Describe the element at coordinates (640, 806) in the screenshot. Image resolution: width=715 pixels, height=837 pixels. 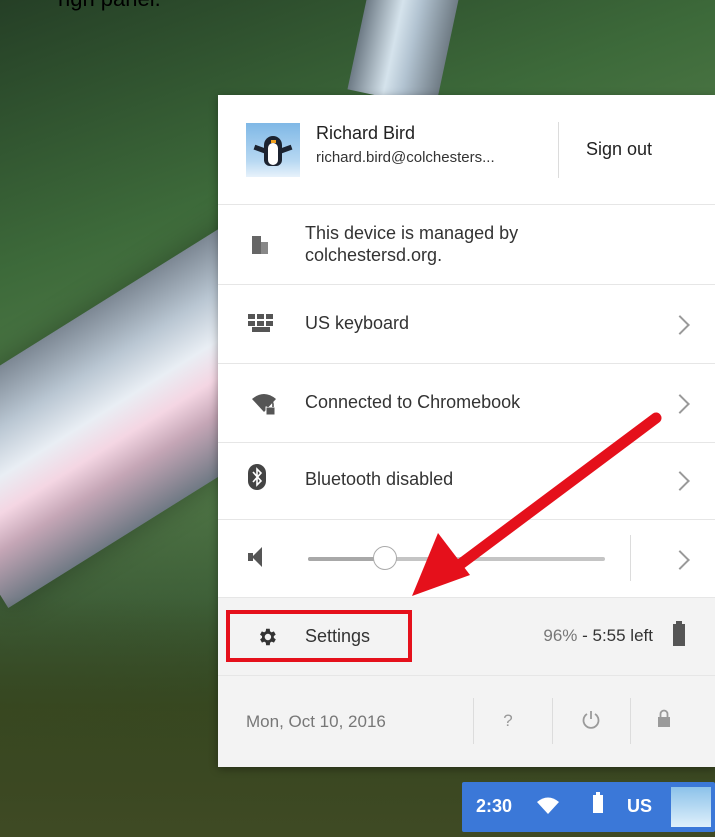
I see `input-language: US` at that location.